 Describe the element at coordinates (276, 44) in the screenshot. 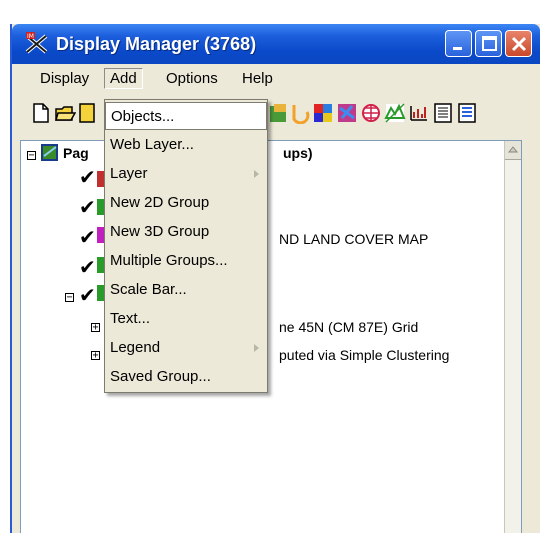

I see `title-bar: IM Display Manager (3768)` at that location.